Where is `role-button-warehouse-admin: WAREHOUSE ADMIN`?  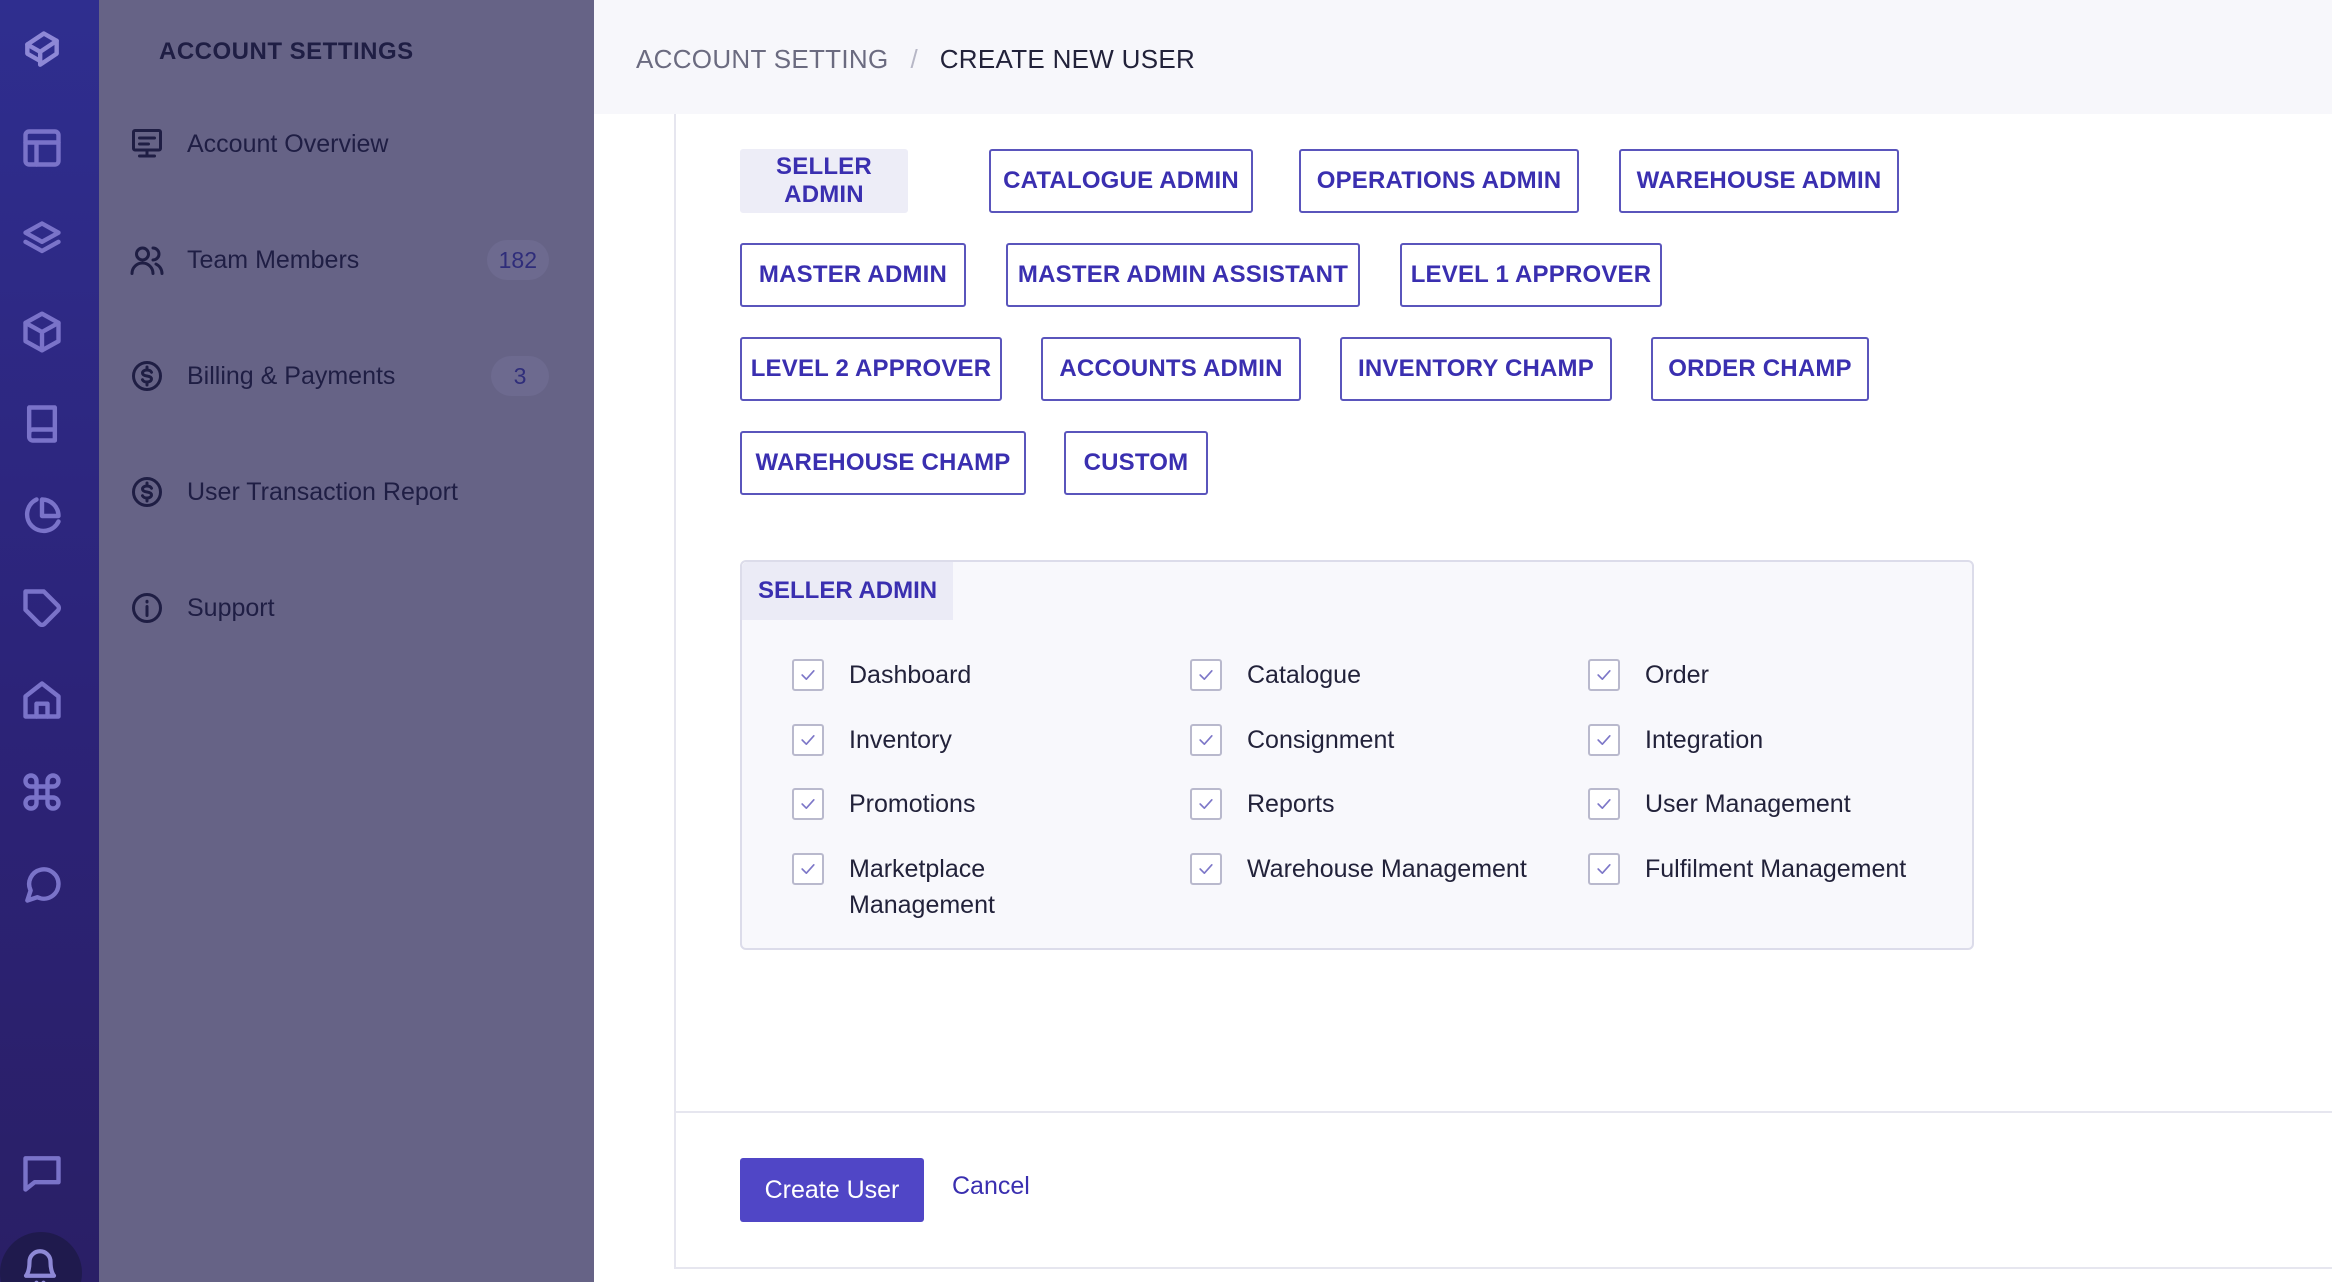 role-button-warehouse-admin: WAREHOUSE ADMIN is located at coordinates (1759, 181).